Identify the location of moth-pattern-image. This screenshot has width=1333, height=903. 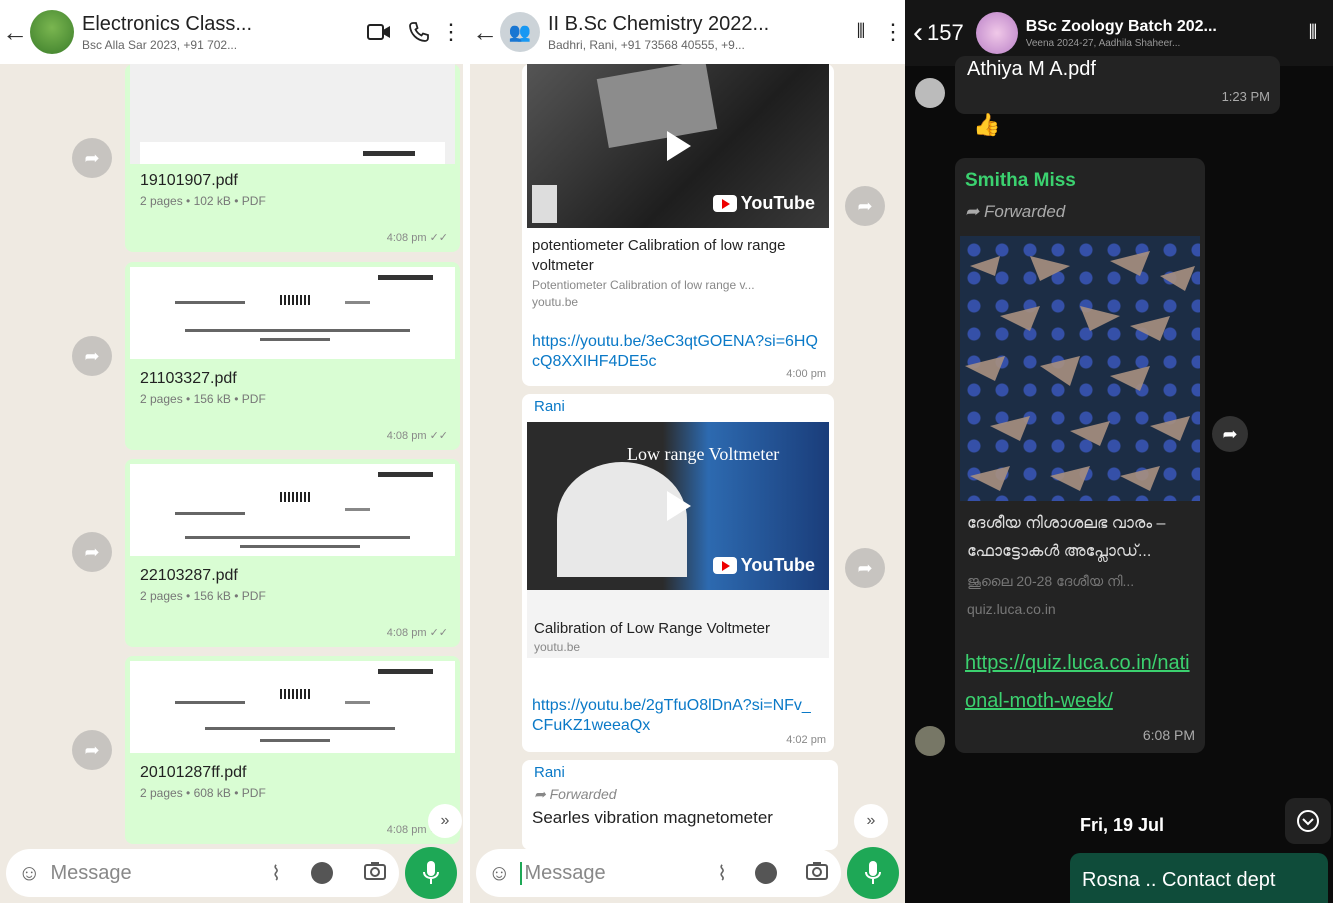
(1080, 371).